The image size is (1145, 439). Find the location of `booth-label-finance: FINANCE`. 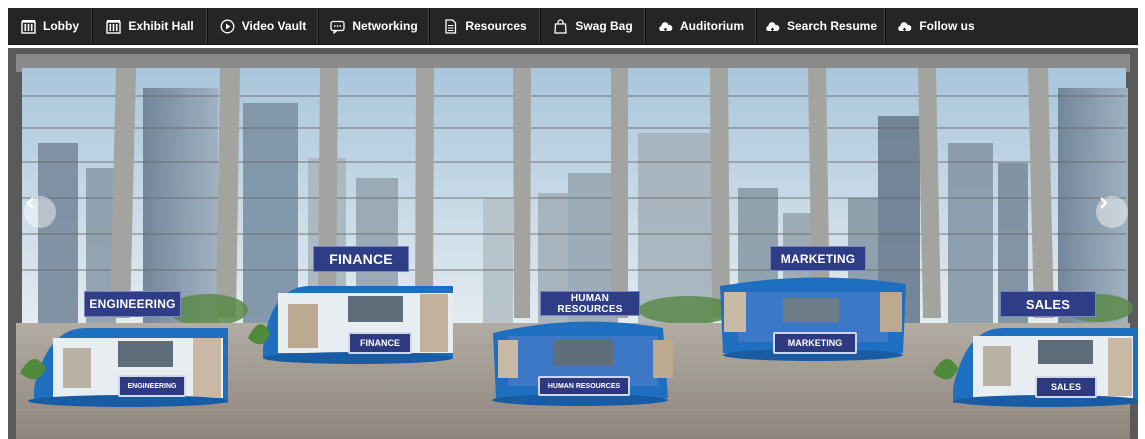

booth-label-finance: FINANCE is located at coordinates (361, 259).